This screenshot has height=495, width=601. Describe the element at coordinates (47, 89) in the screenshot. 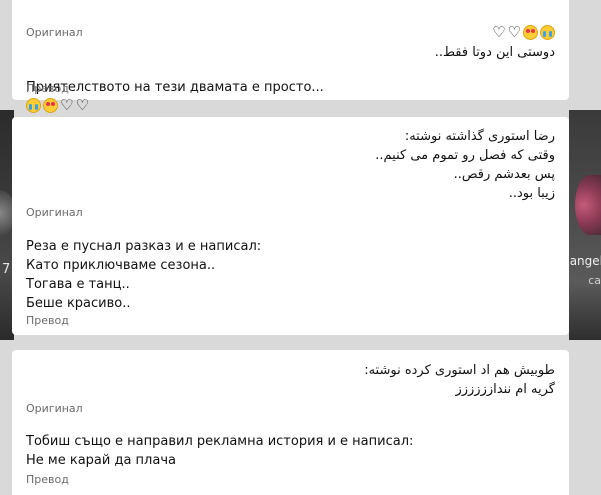

I see `translation-label-1: Превод` at that location.